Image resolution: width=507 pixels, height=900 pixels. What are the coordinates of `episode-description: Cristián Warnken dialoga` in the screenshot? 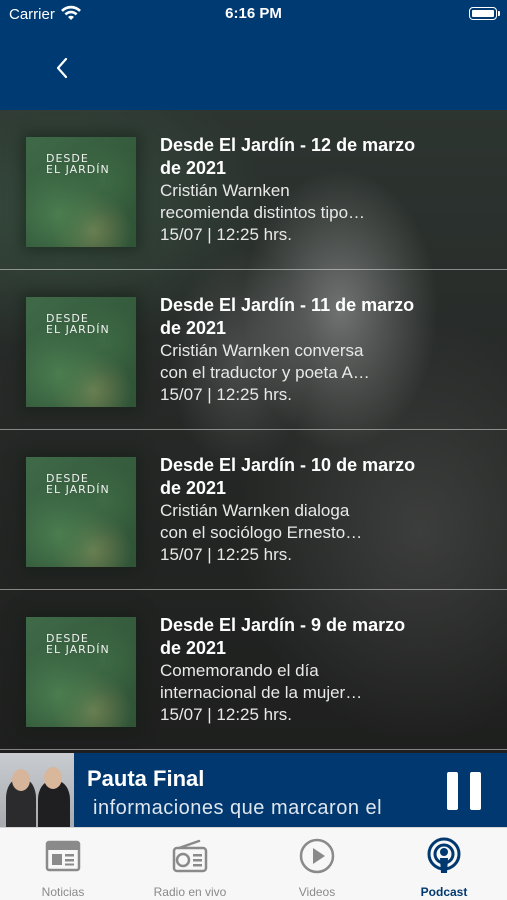 It's located at (255, 510).